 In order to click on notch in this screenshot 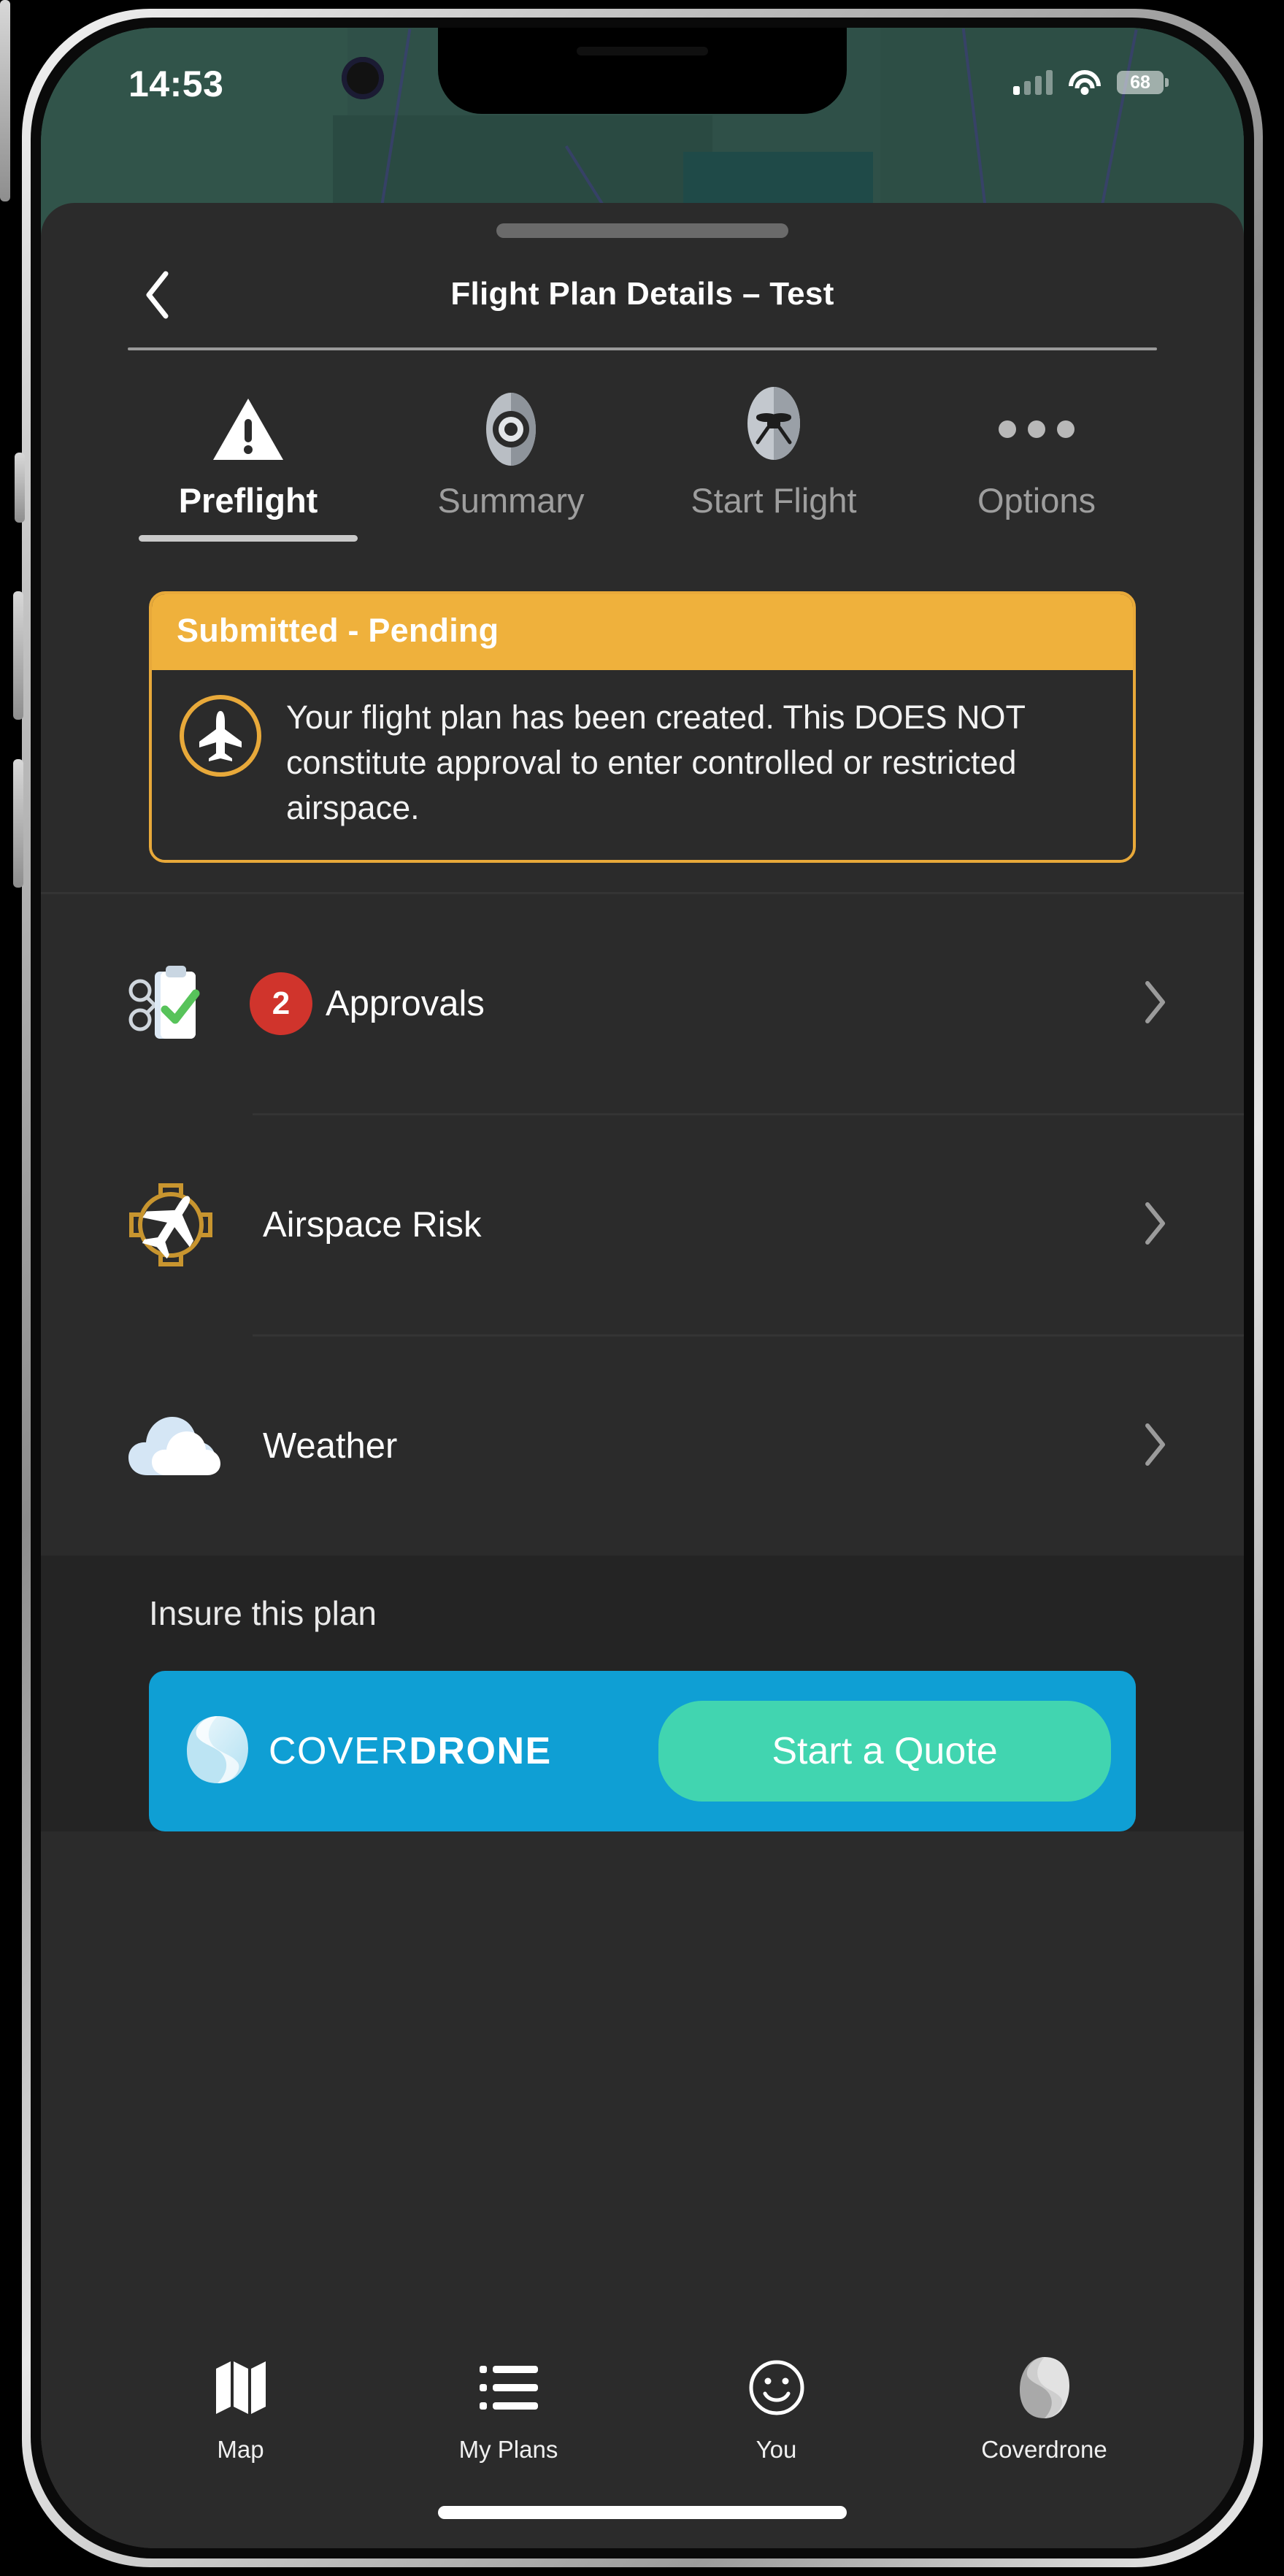, I will do `click(642, 71)`.